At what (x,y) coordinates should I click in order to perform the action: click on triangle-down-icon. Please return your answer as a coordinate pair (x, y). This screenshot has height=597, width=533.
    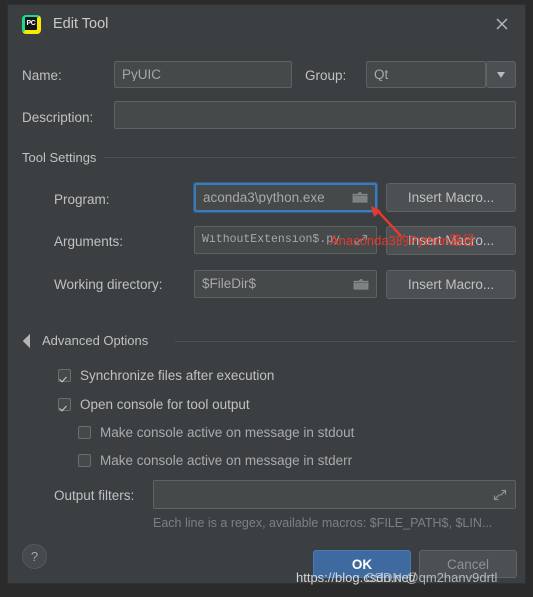
    Looking at the image, I should click on (30, 341).